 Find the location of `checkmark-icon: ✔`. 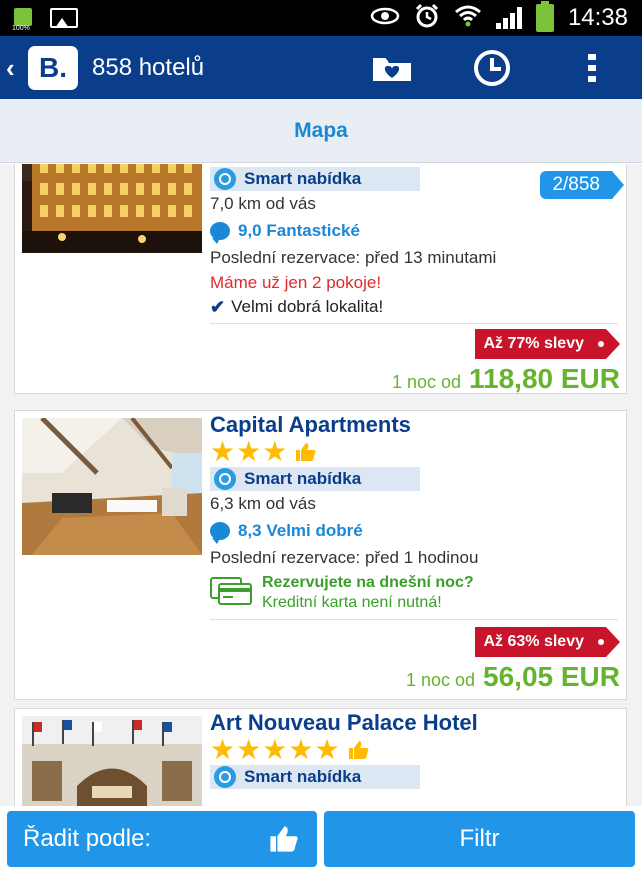

checkmark-icon: ✔ is located at coordinates (218, 306).